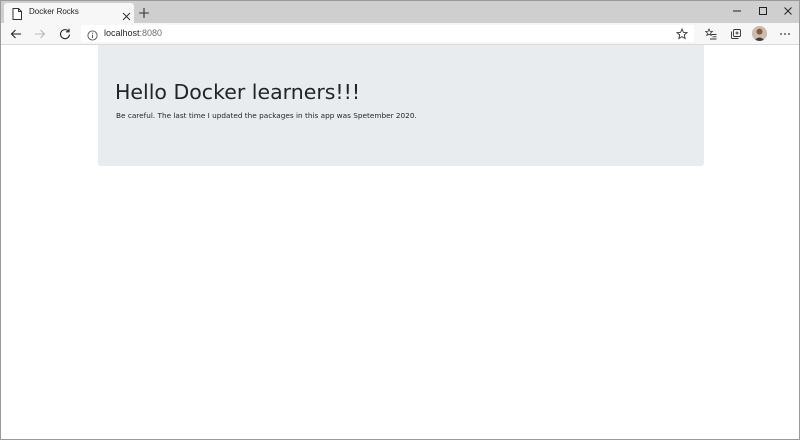 The height and width of the screenshot is (440, 800). I want to click on close-tab-icon, so click(126, 14).